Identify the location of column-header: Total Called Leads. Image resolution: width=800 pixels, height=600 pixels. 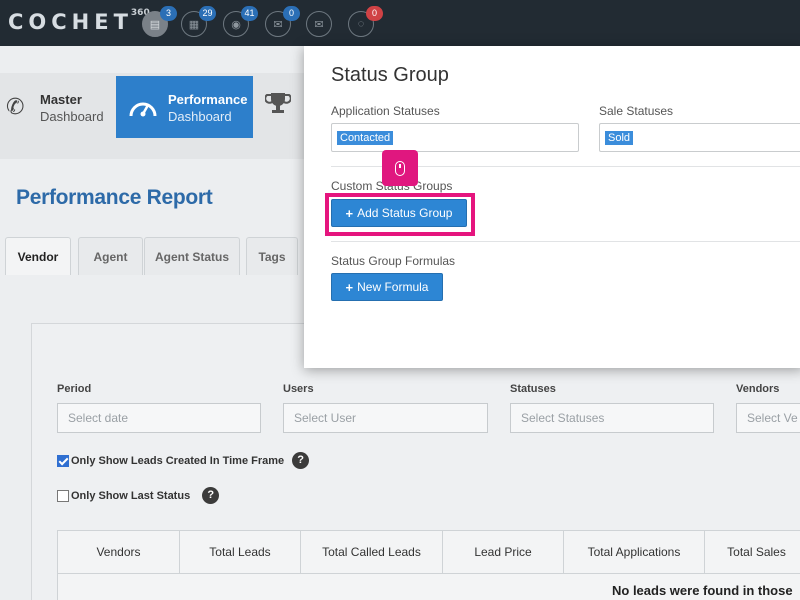
(372, 552).